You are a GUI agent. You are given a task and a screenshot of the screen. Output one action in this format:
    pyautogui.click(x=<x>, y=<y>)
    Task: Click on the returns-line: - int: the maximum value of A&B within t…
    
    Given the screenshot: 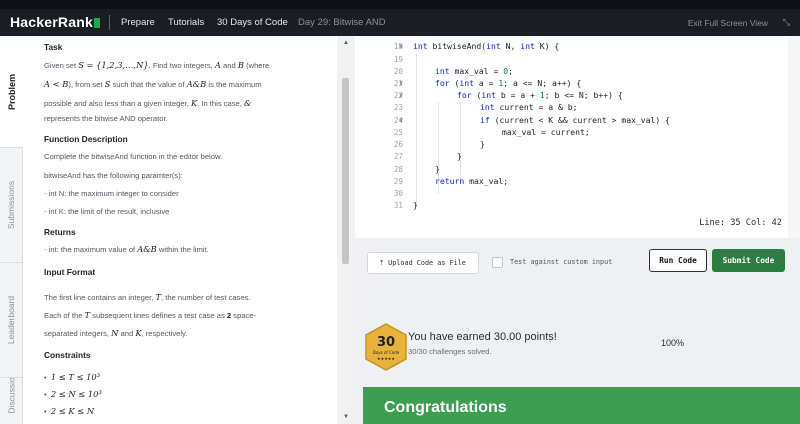 What is the action you would take?
    pyautogui.click(x=126, y=249)
    